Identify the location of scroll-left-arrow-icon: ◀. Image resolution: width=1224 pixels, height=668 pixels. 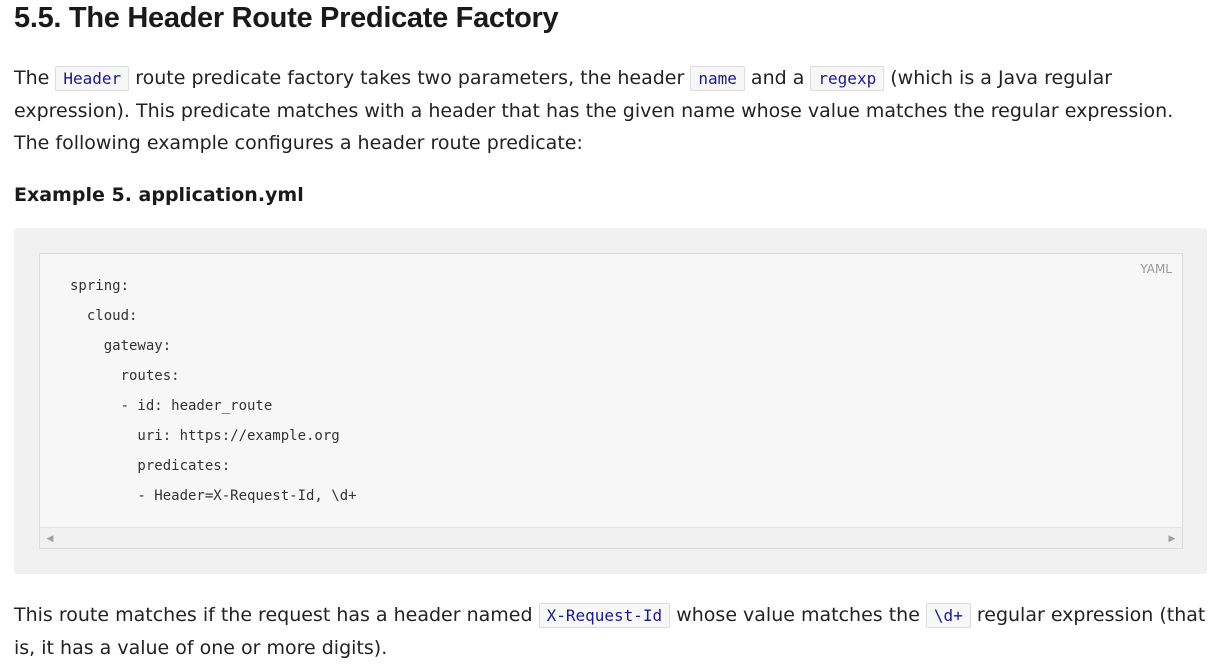
(50, 538).